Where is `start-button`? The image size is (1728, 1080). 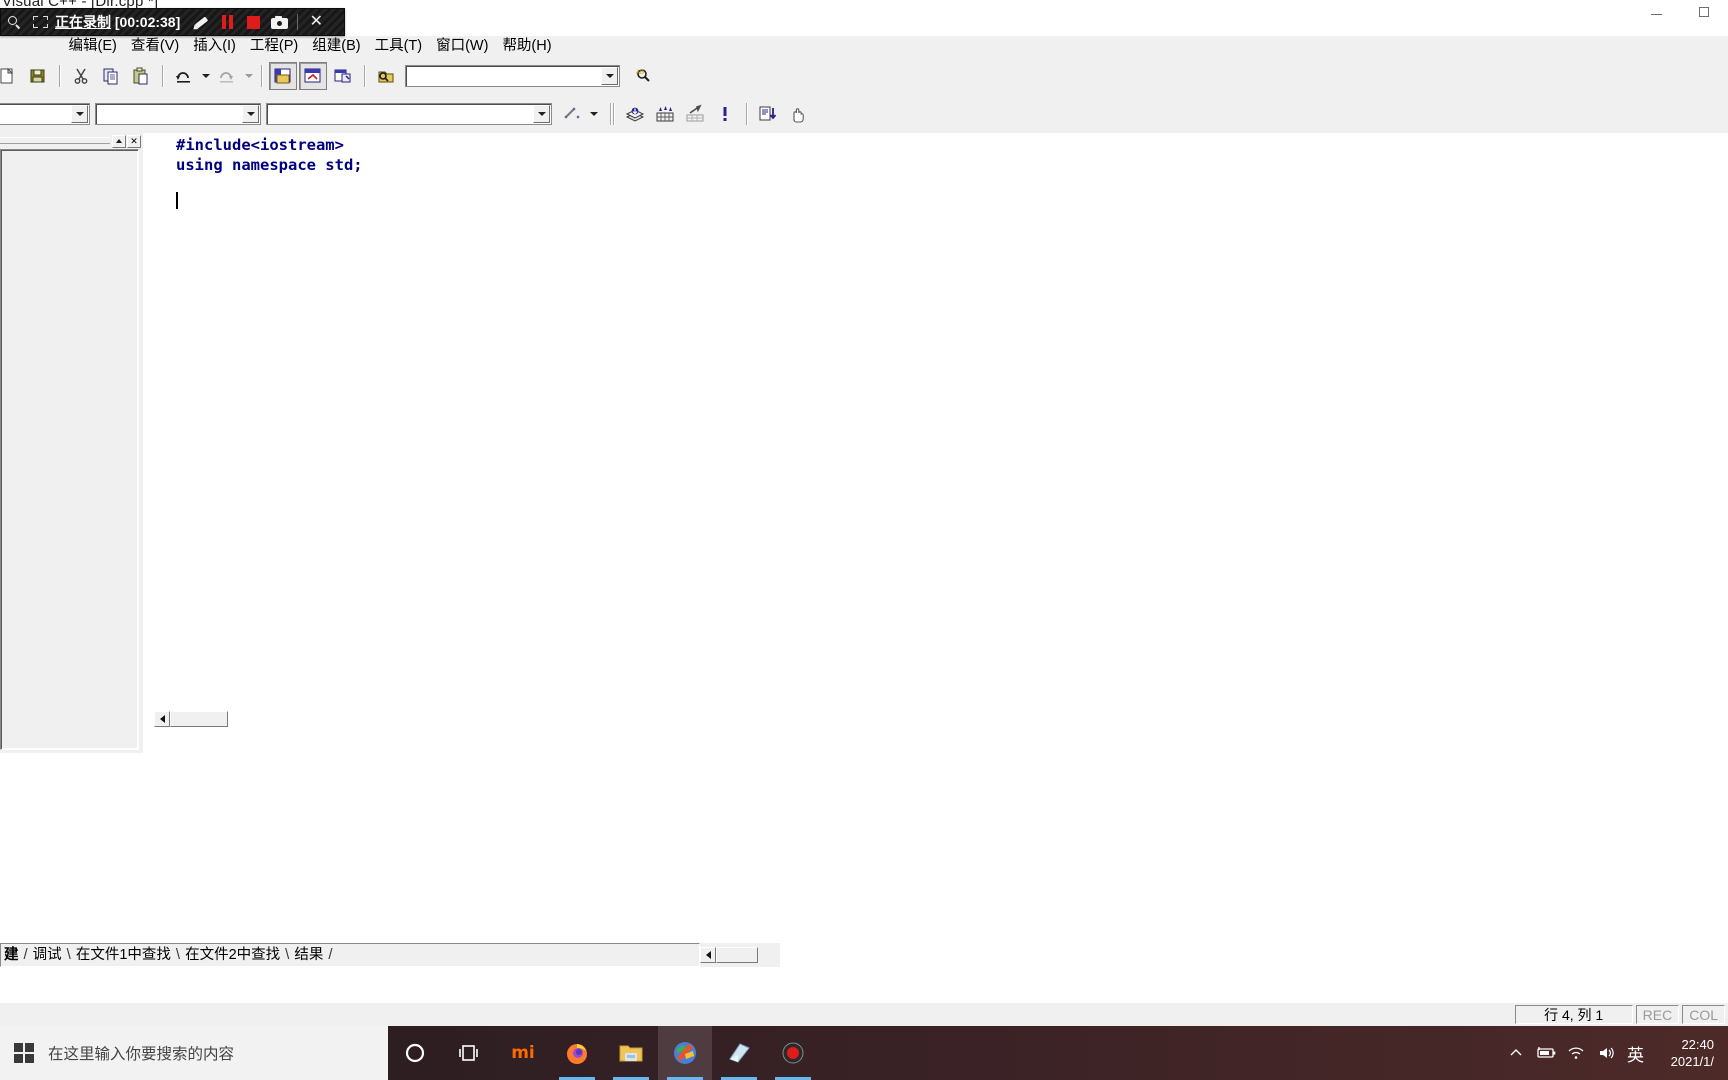 start-button is located at coordinates (24, 1053).